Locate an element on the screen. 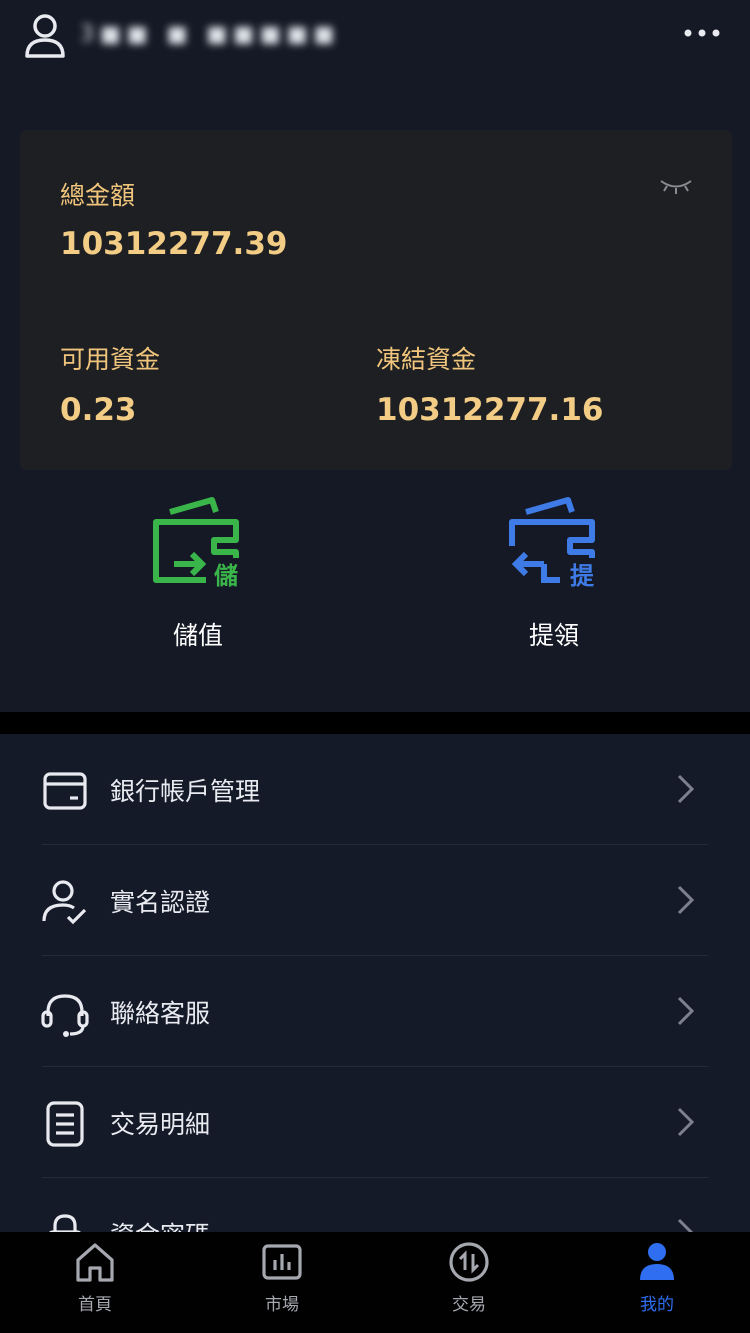 Image resolution: width=750 pixels, height=1333 pixels. withdraw-label: 提領 is located at coordinates (553, 635).